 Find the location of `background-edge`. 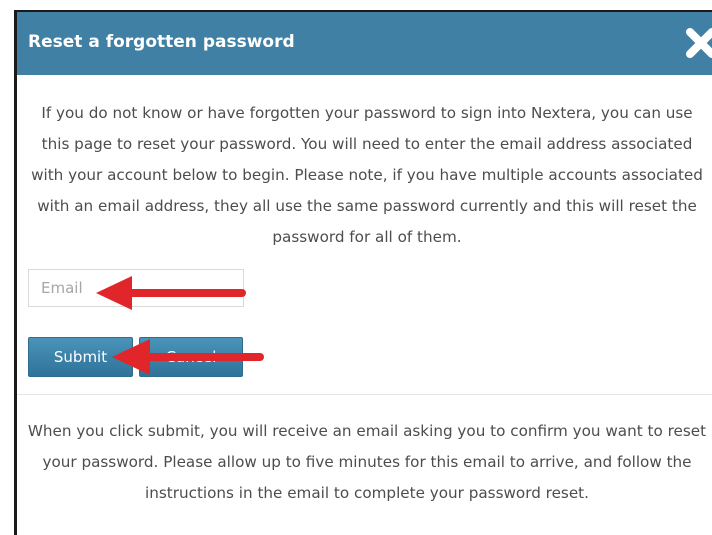

background-edge is located at coordinates (7, 267).